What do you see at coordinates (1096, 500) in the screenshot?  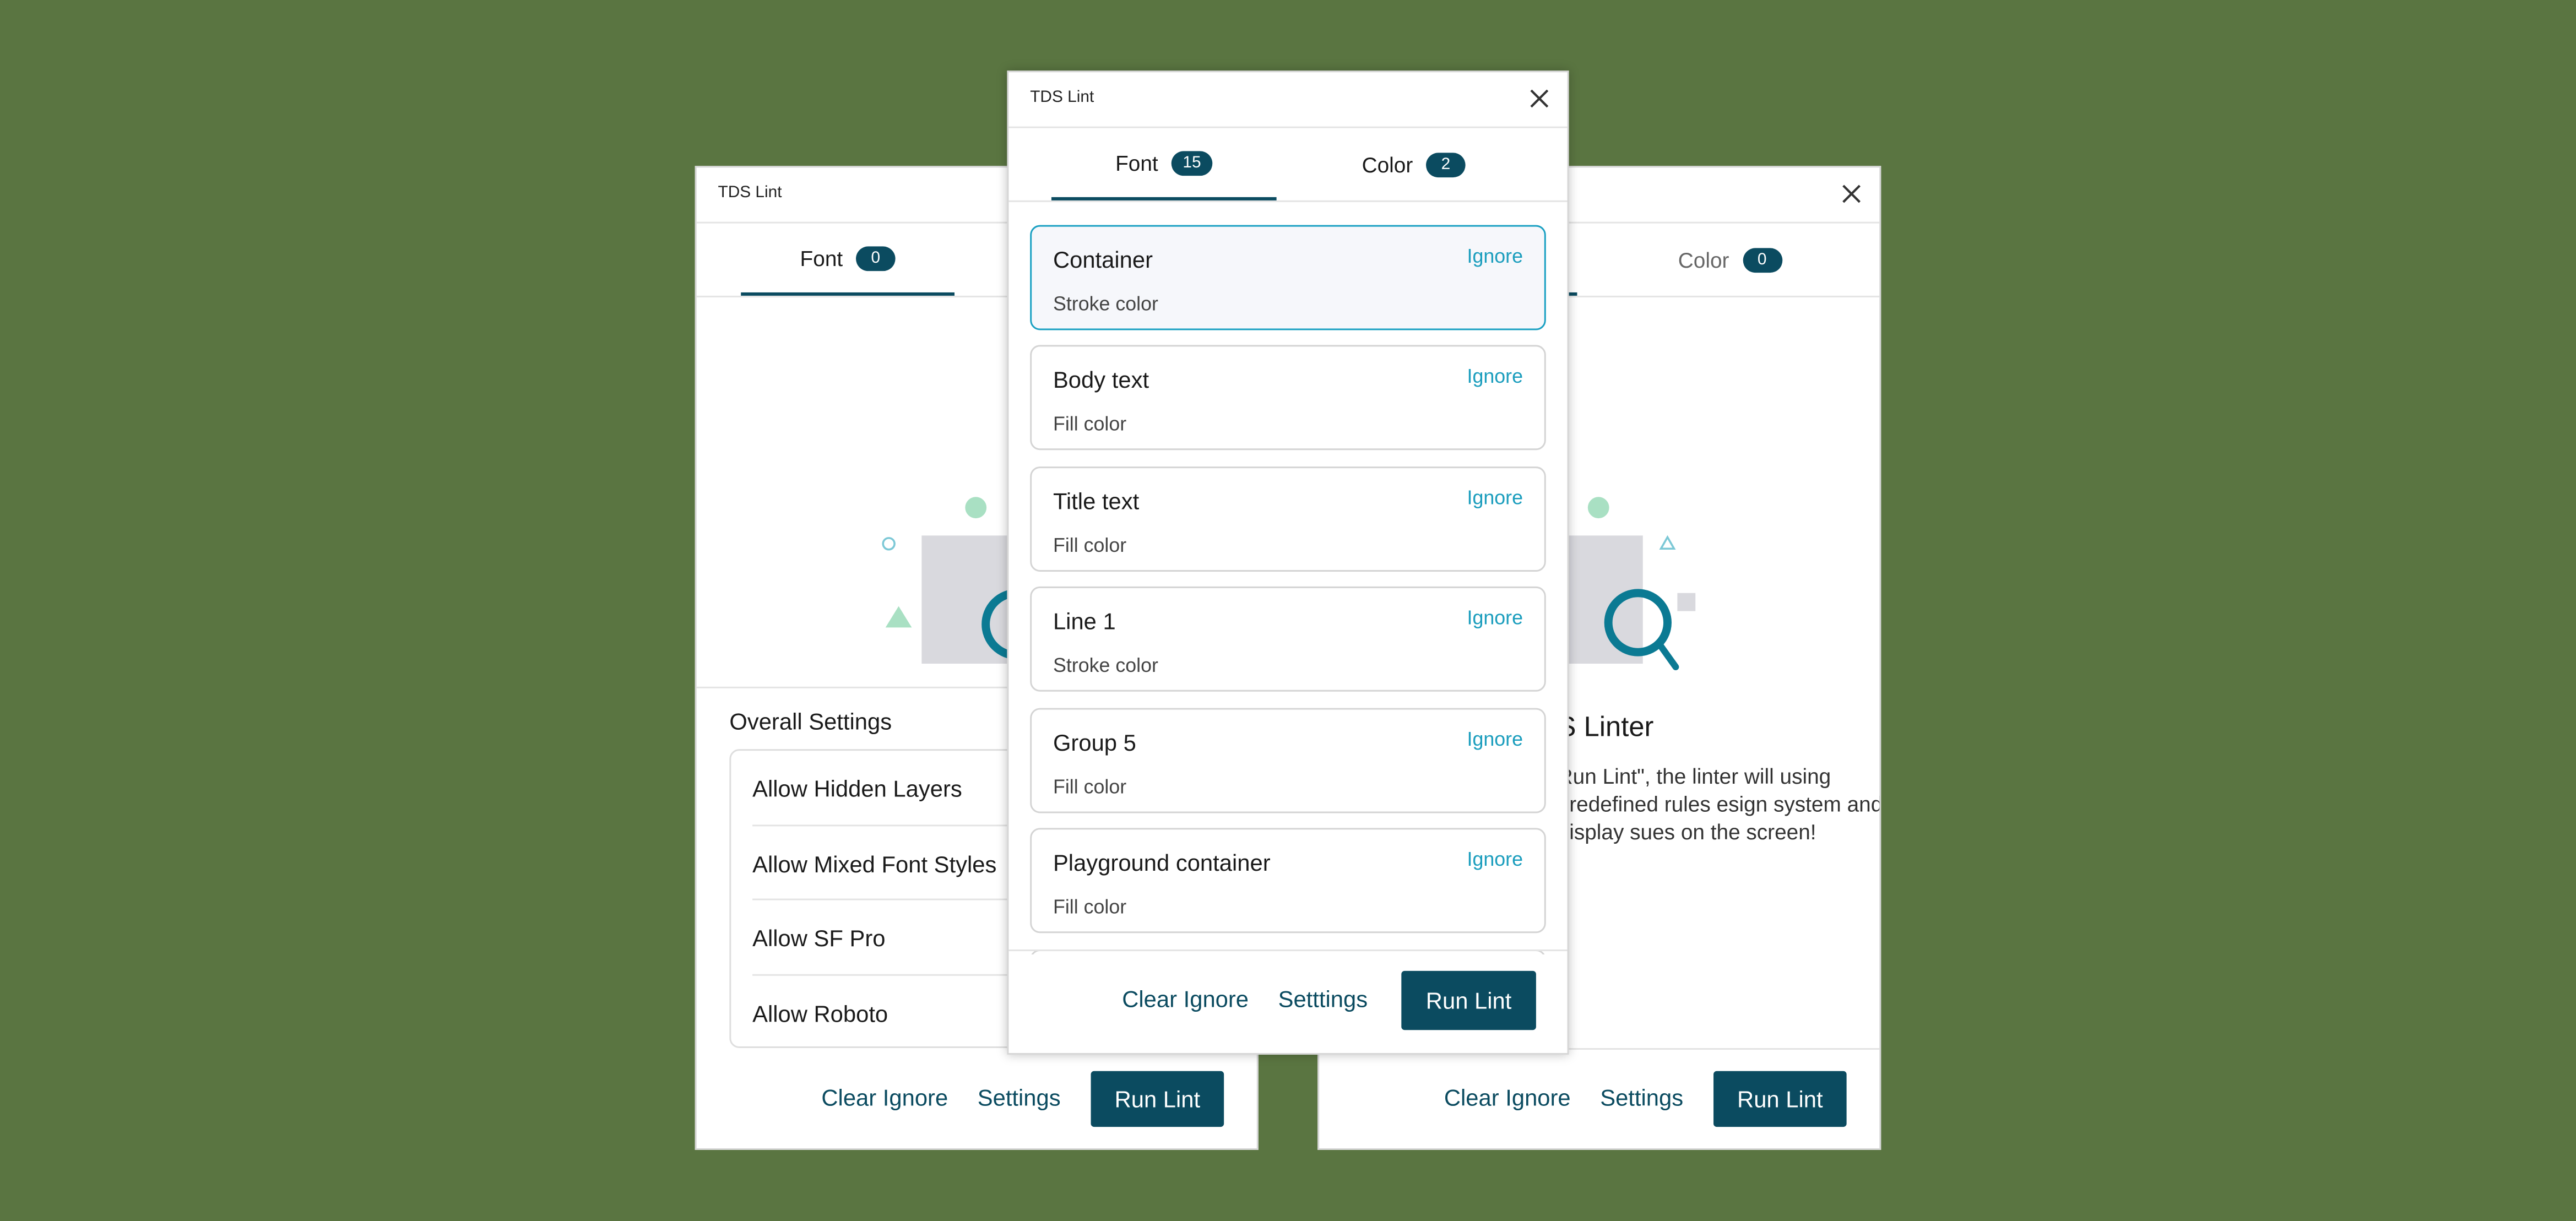 I see `issue-layer-name: Title text` at bounding box center [1096, 500].